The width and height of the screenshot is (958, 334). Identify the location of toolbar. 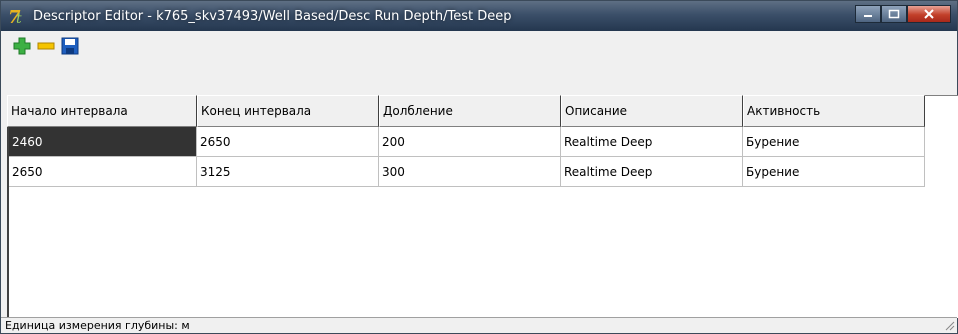
(479, 46).